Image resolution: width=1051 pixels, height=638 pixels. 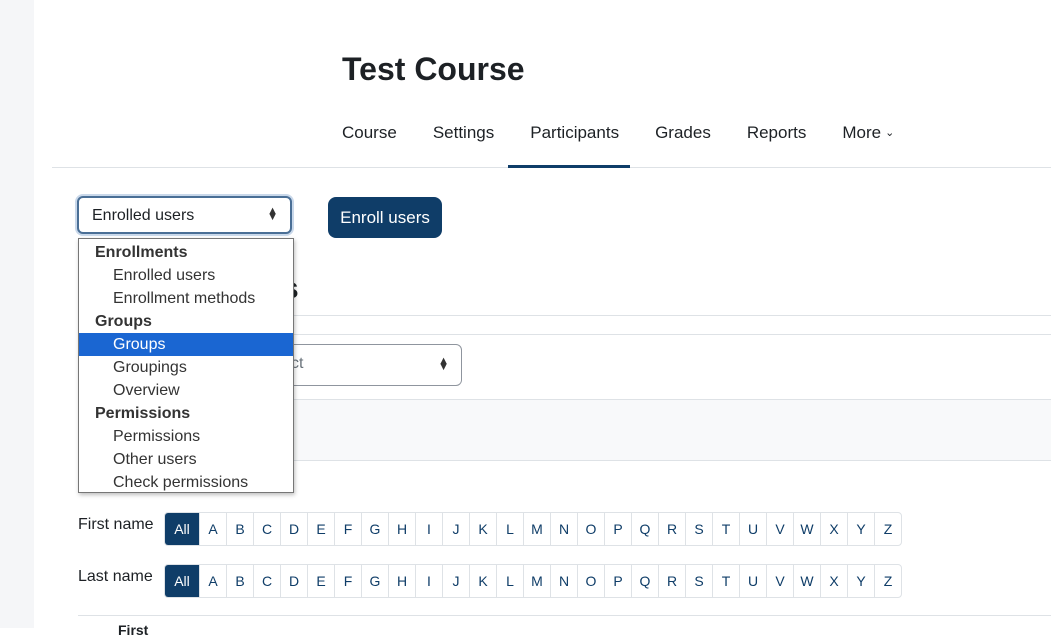 I want to click on option-groupings: Groupings, so click(x=186, y=367).